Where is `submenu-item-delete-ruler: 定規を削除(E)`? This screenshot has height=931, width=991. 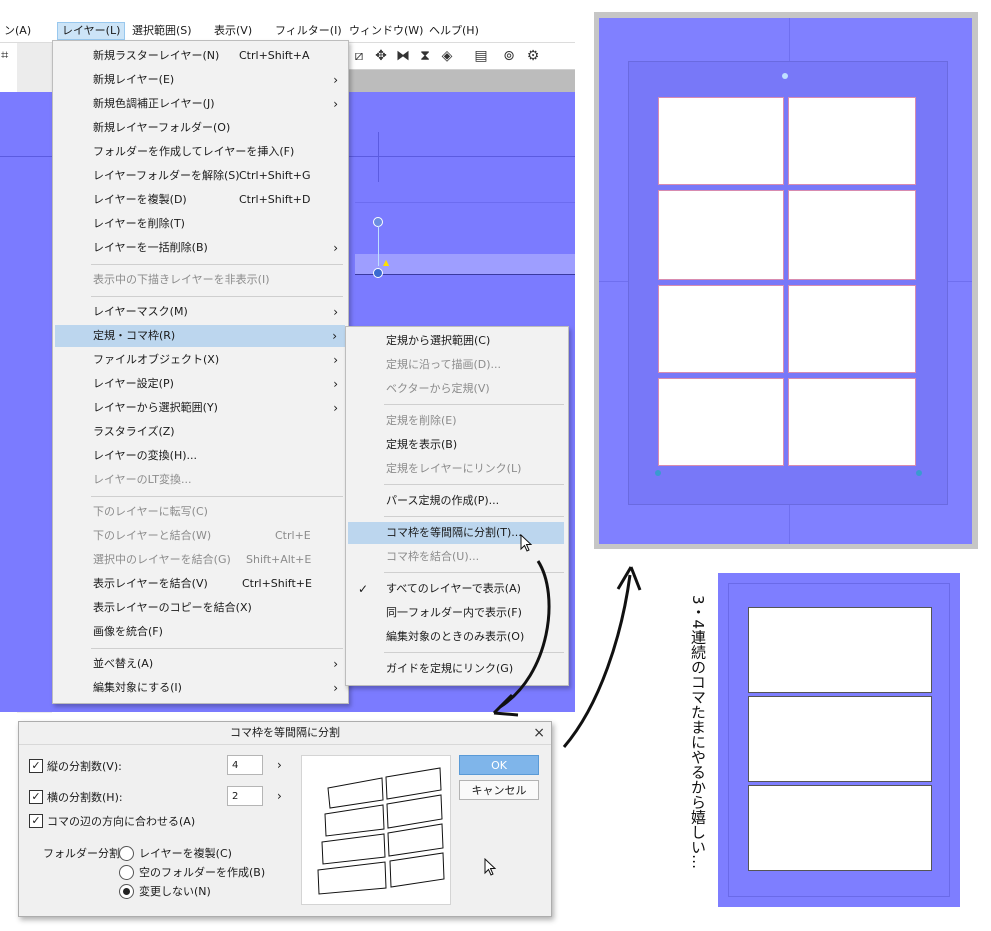
submenu-item-delete-ruler: 定規を削除(E) is located at coordinates (457, 421).